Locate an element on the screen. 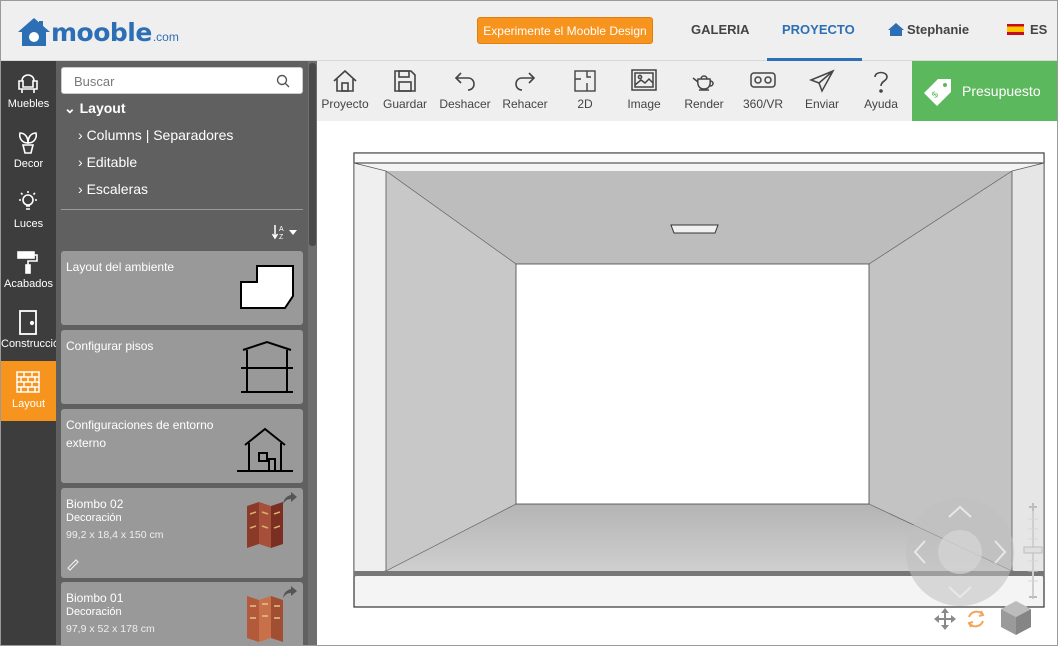  rail-item-decor: Decor is located at coordinates (28, 151).